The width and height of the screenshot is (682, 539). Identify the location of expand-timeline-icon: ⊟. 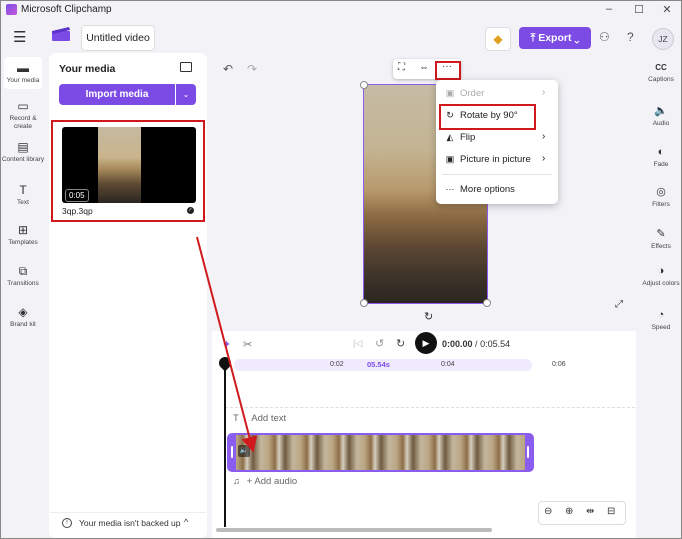
(611, 511).